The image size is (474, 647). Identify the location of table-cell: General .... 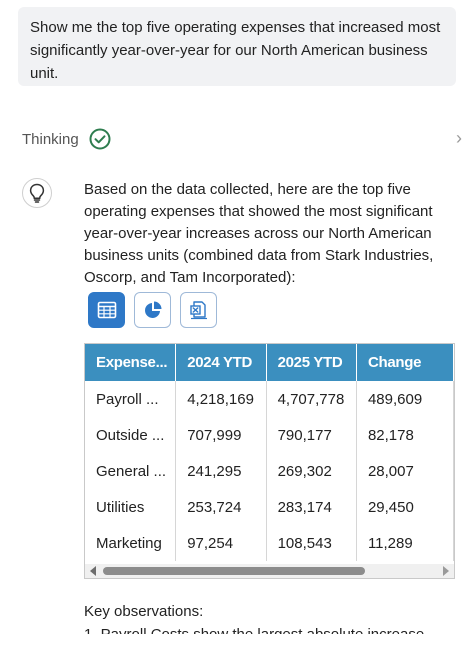
(131, 471).